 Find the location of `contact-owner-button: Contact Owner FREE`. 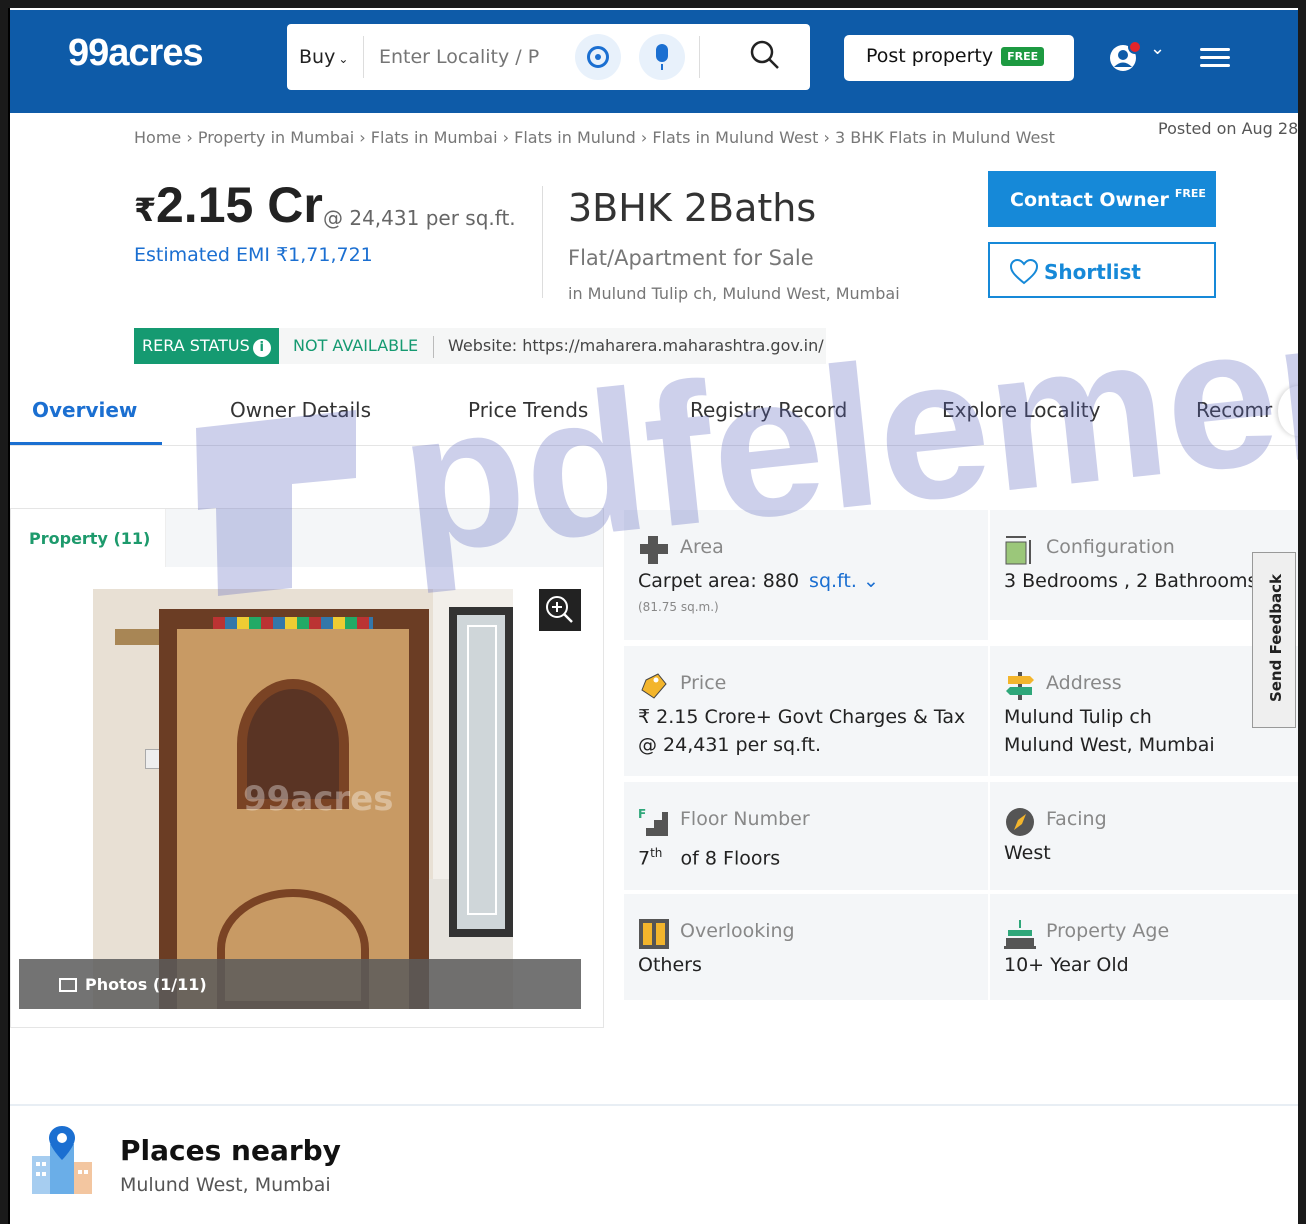

contact-owner-button: Contact Owner FREE is located at coordinates (1102, 199).